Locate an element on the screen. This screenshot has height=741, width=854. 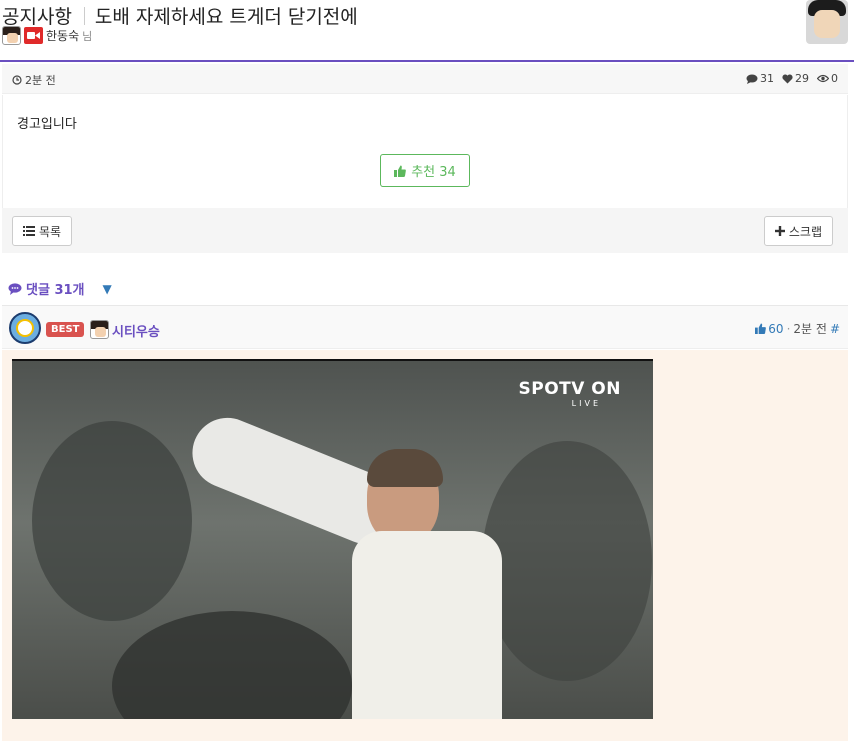
profile-avatar is located at coordinates (827, 22).